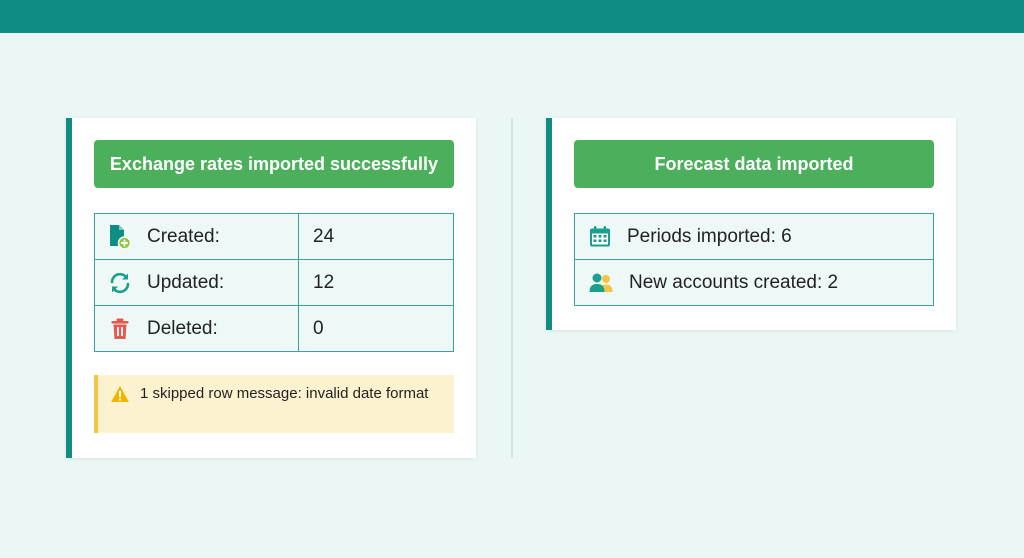 Image resolution: width=1024 pixels, height=558 pixels. I want to click on exchange-success-banner: Exchange rates imported successfully, so click(274, 164).